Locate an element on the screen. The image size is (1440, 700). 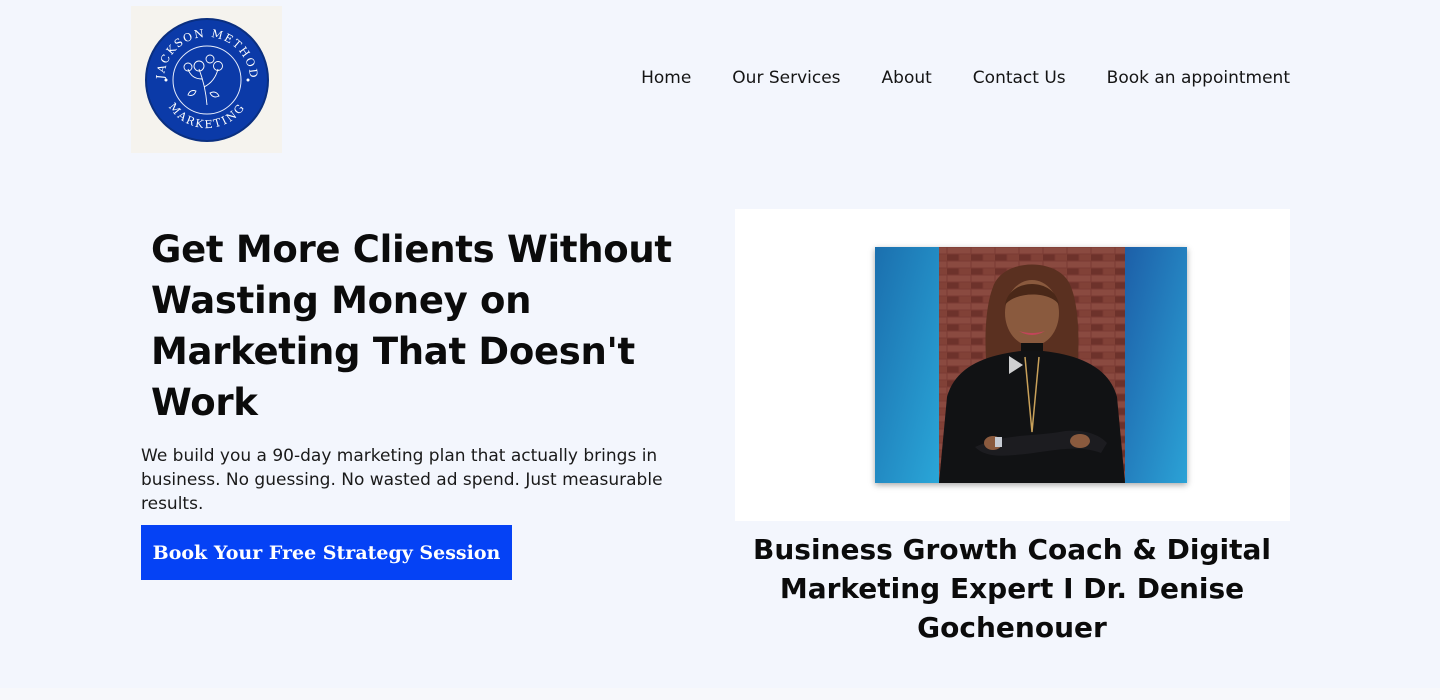
nav-book-appointment: Book an appointment is located at coordinates (1198, 78).